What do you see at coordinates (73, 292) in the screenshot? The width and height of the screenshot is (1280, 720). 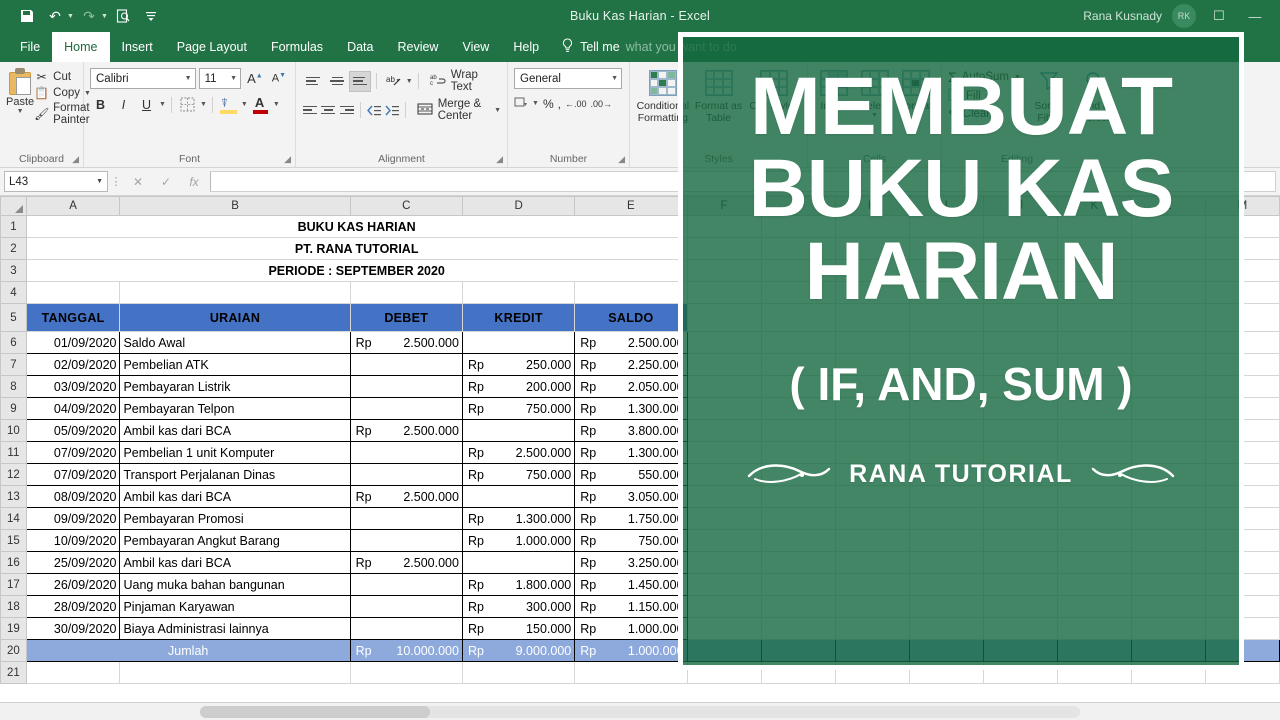 I see `cell-a4` at bounding box center [73, 292].